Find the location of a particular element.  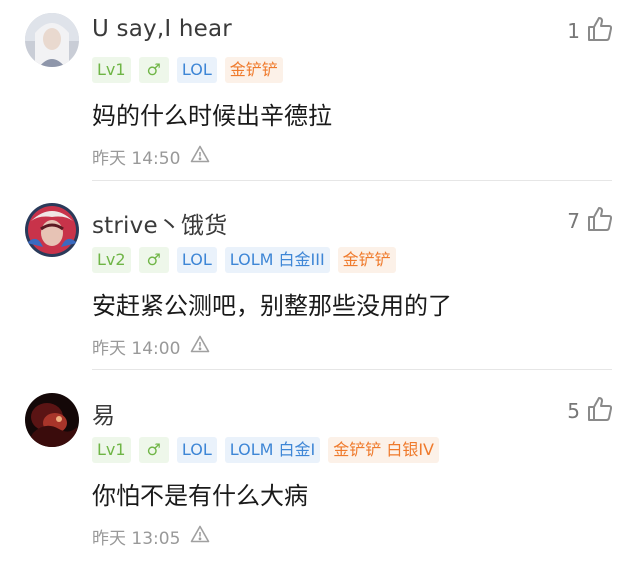

timestamp: 昨天 13:05 is located at coordinates (136, 539).